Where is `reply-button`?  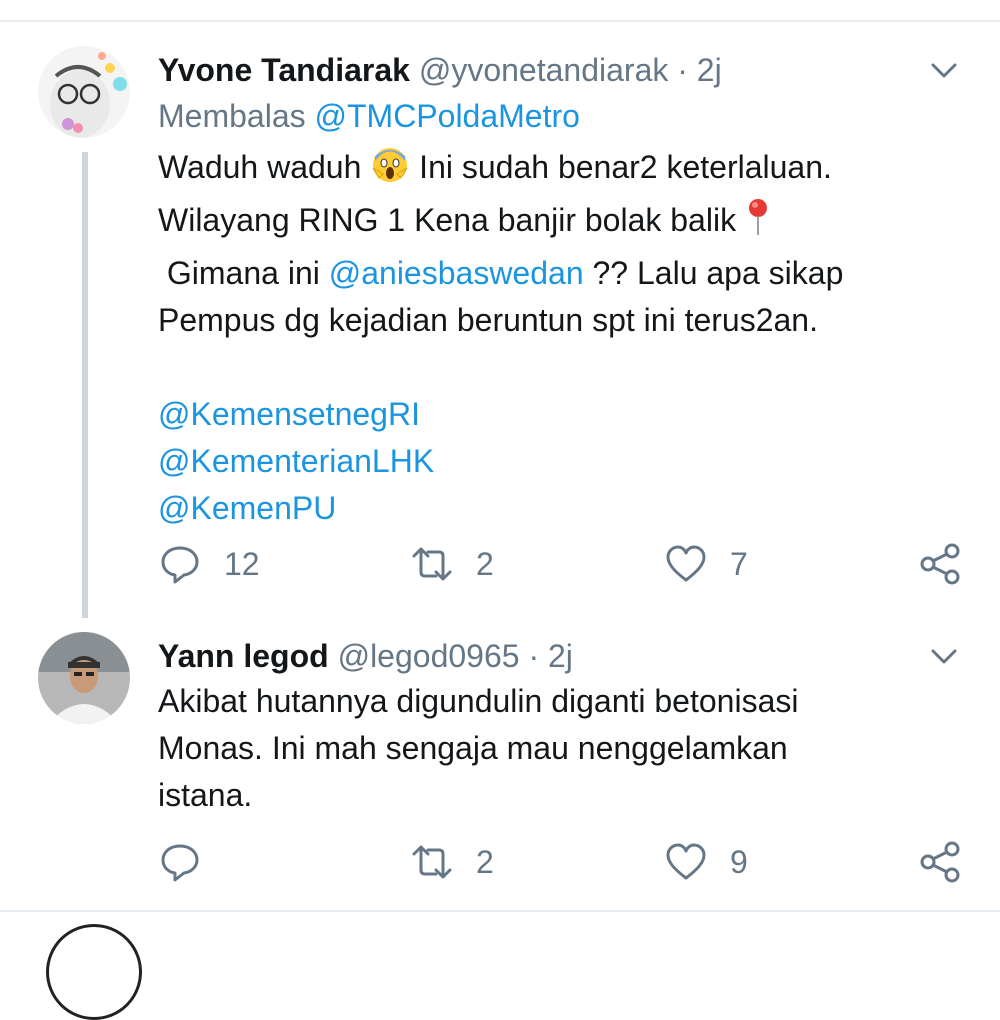 reply-button is located at coordinates (191, 862).